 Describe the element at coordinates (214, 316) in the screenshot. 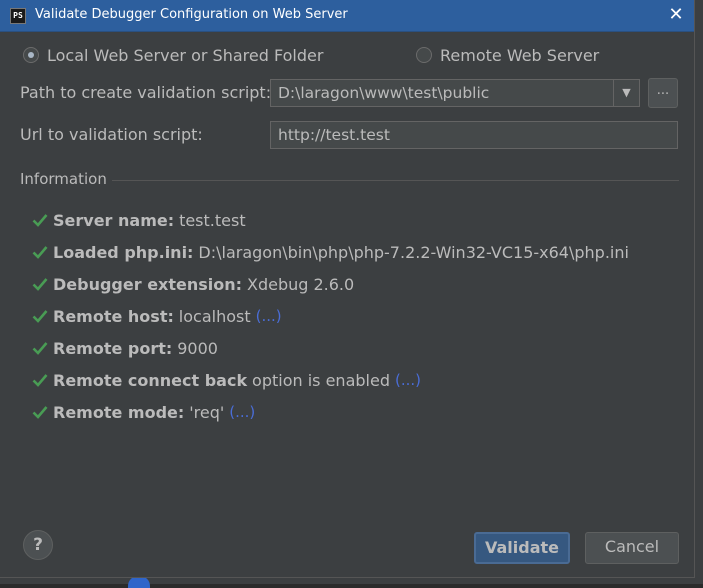

I see `info-value: localhost` at that location.